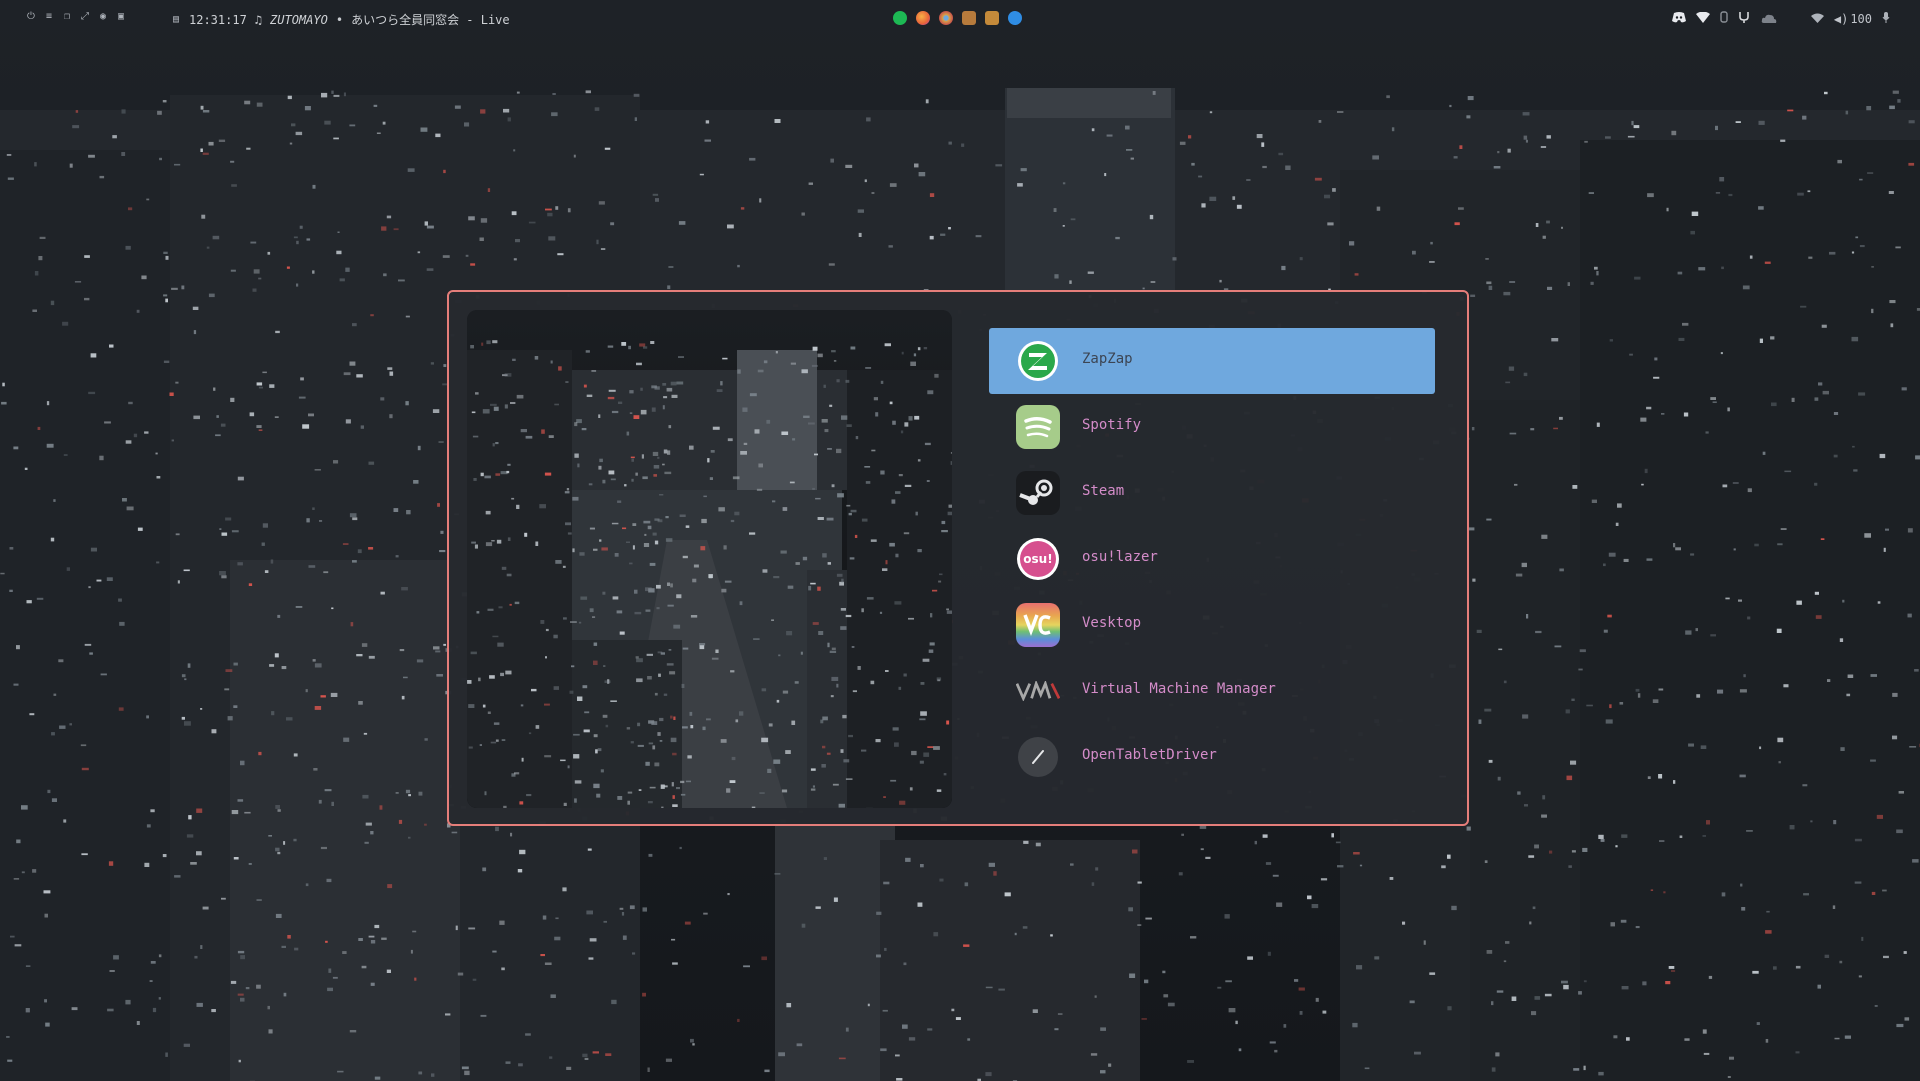 The width and height of the screenshot is (1920, 1081). What do you see at coordinates (430, 19) in the screenshot?
I see `track-title: あいつら全員同窓会 - Live` at bounding box center [430, 19].